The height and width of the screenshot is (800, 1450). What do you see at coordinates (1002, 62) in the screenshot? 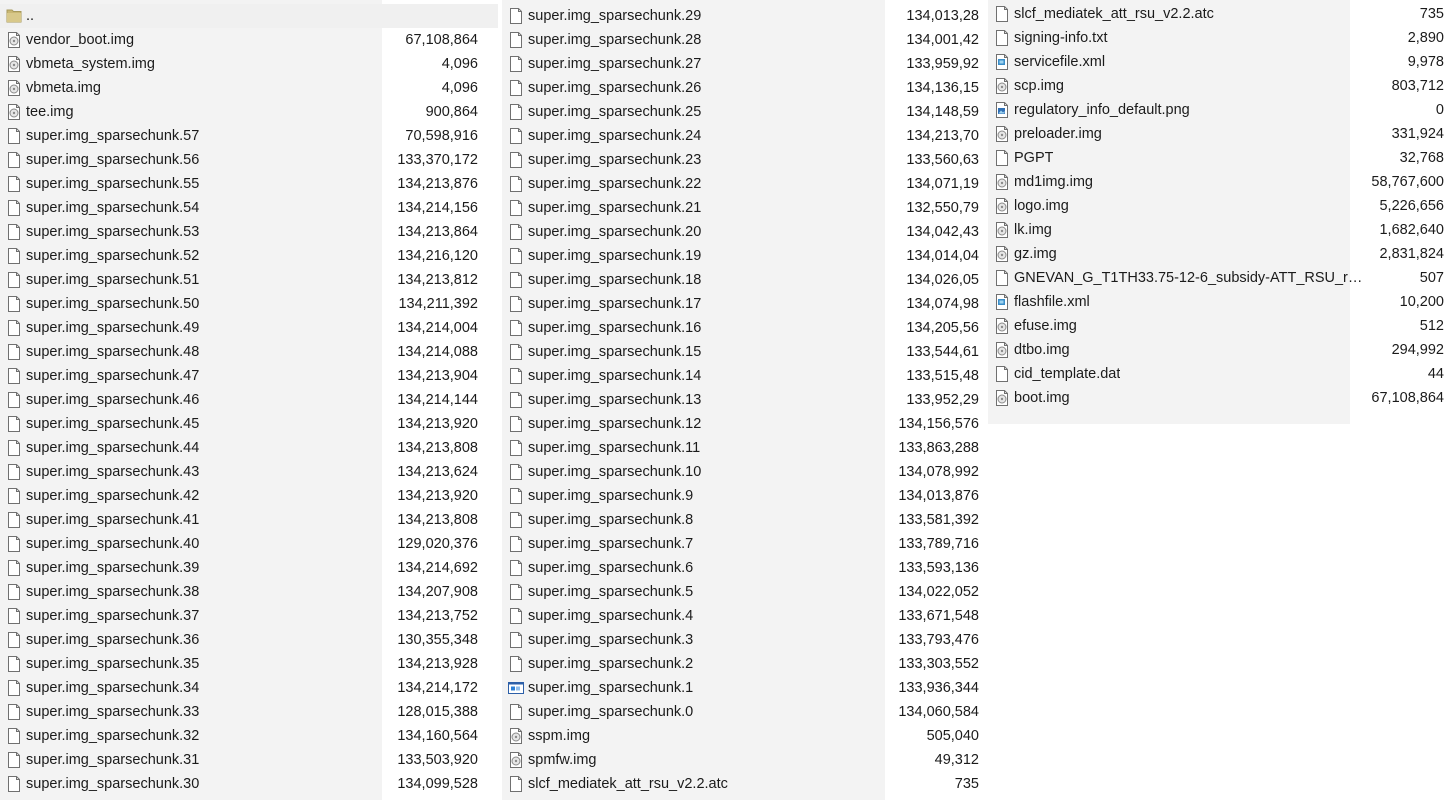
I see `xml-file-icon` at bounding box center [1002, 62].